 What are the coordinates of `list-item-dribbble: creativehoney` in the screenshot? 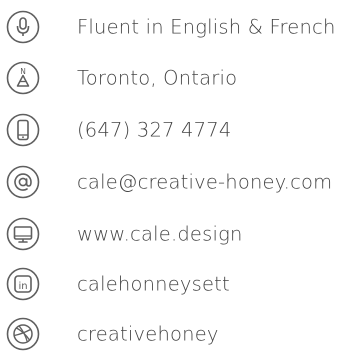 It's located at (169, 334).